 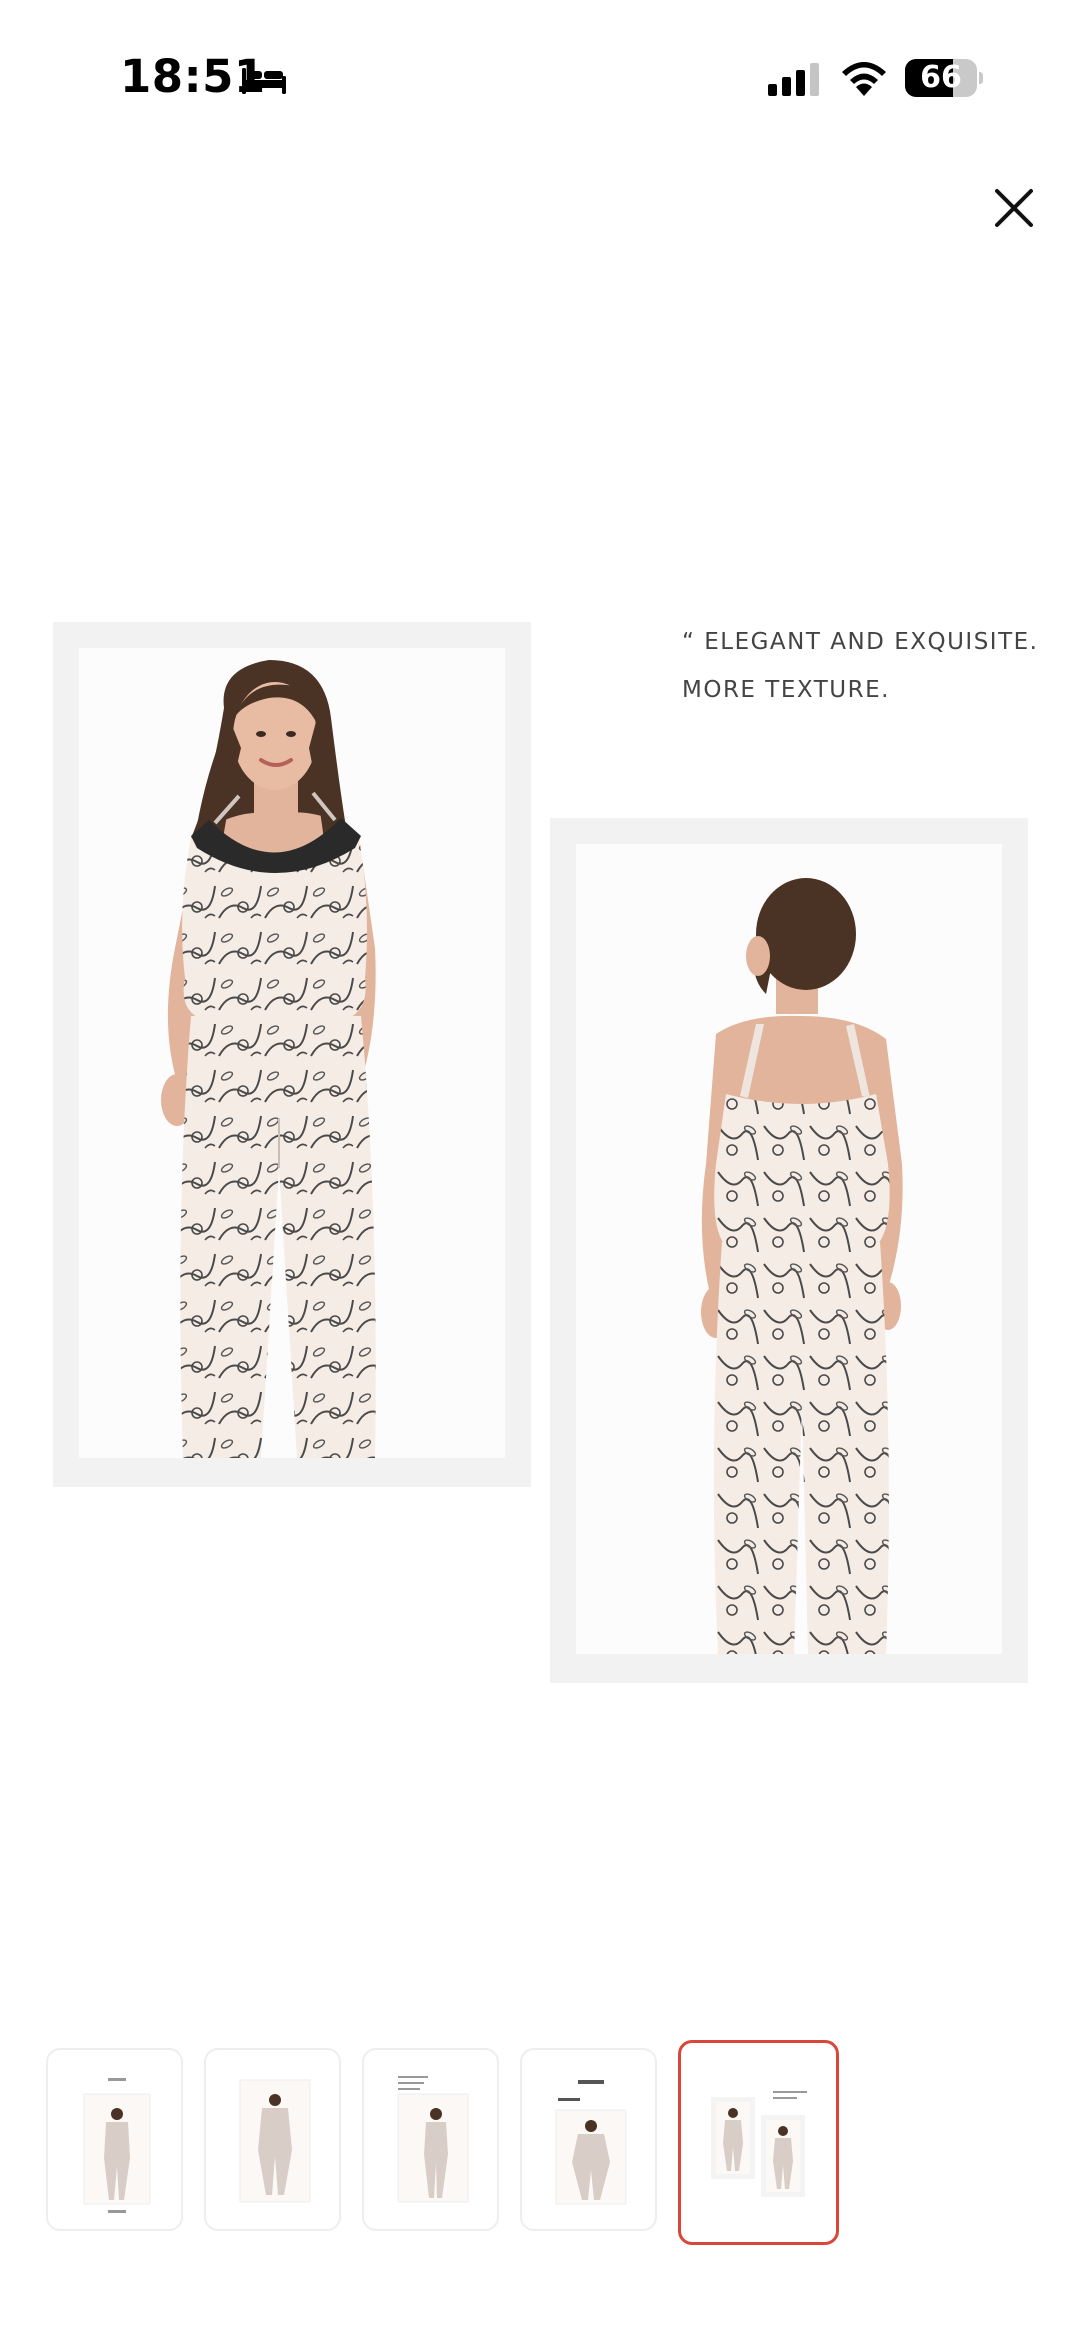 I want to click on battery-cap, so click(x=981, y=78).